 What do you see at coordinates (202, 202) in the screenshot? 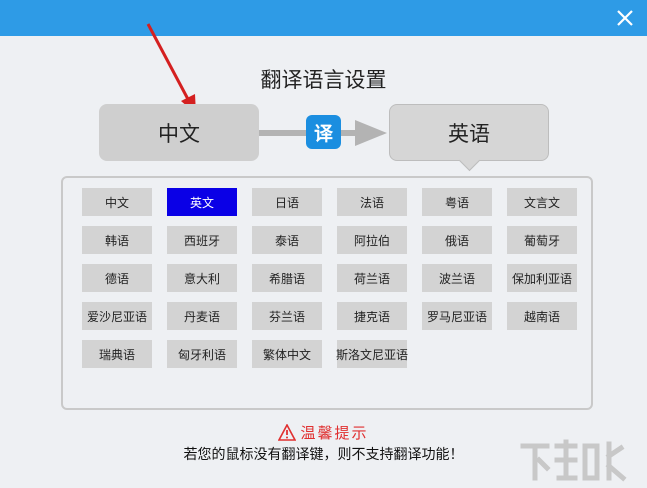
I see `language-button: 英文` at bounding box center [202, 202].